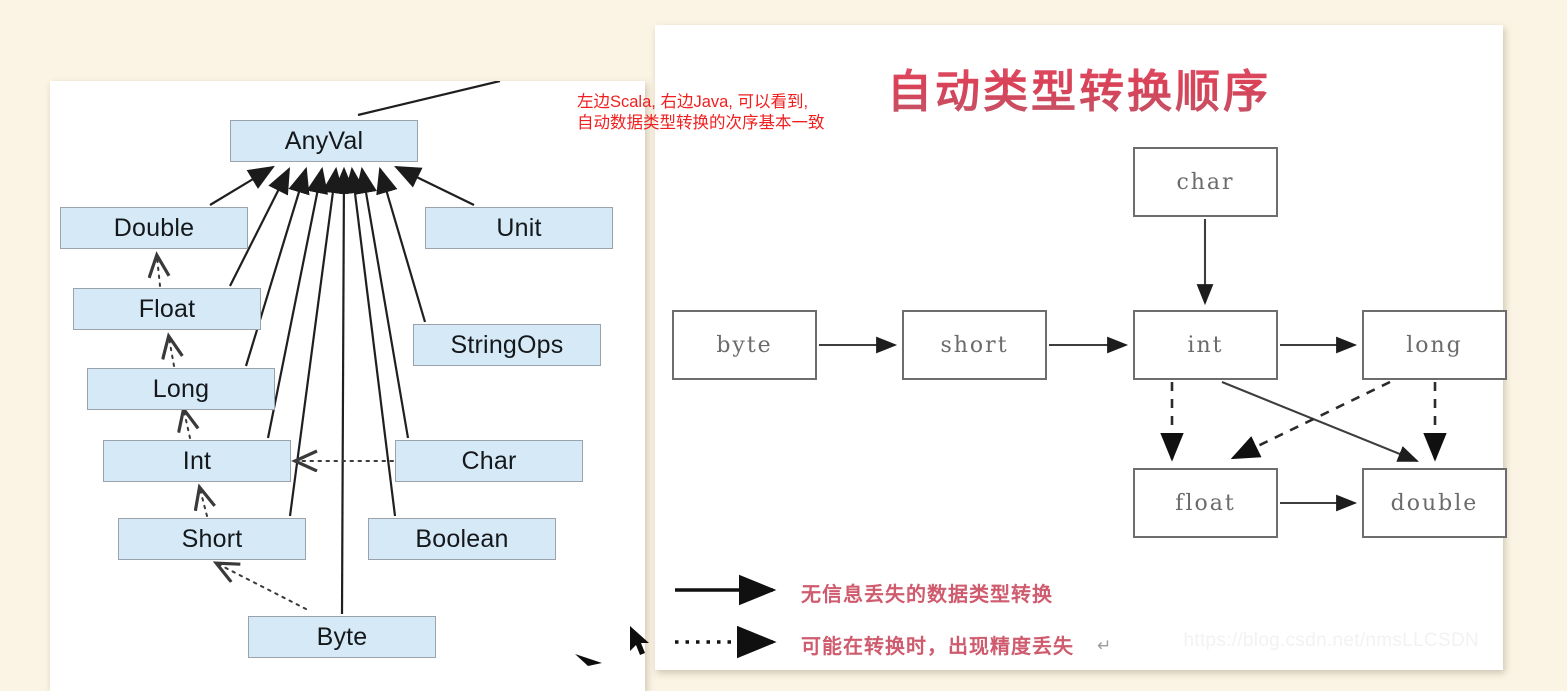 The width and height of the screenshot is (1567, 691). I want to click on scala-box-byte: Byte, so click(342, 637).